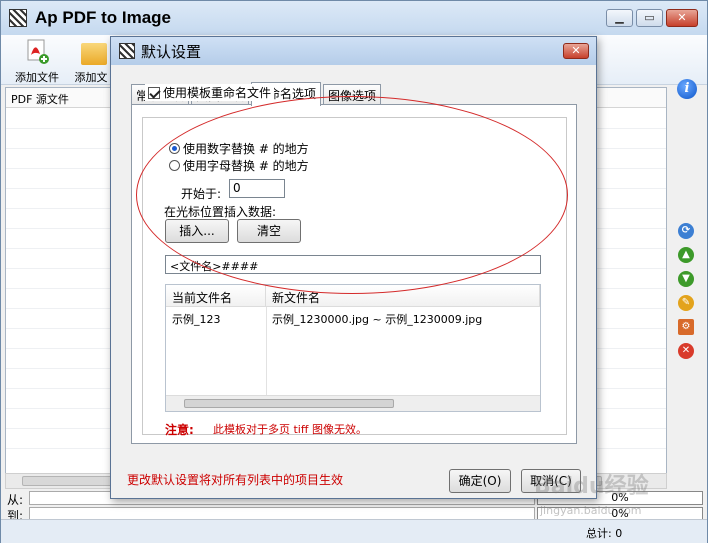 This screenshot has width=708, height=543. I want to click on note-text: 此模板对于多页 tiff 图像无效。, so click(290, 429).